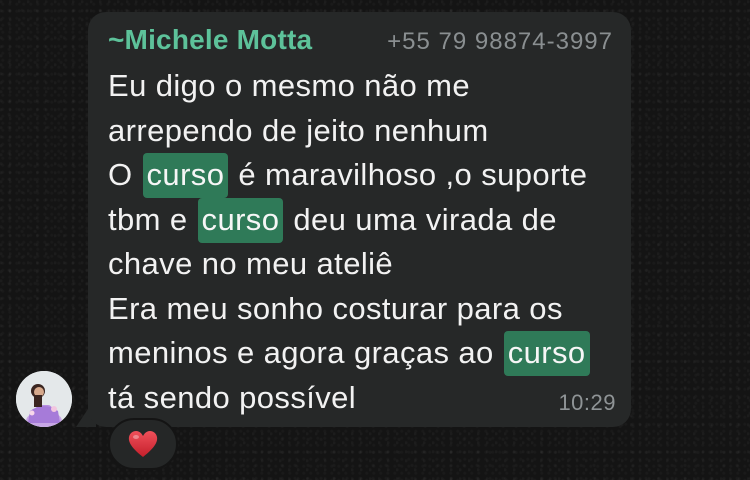  Describe the element at coordinates (125, 174) in the screenshot. I see `message-text-segment: O` at that location.